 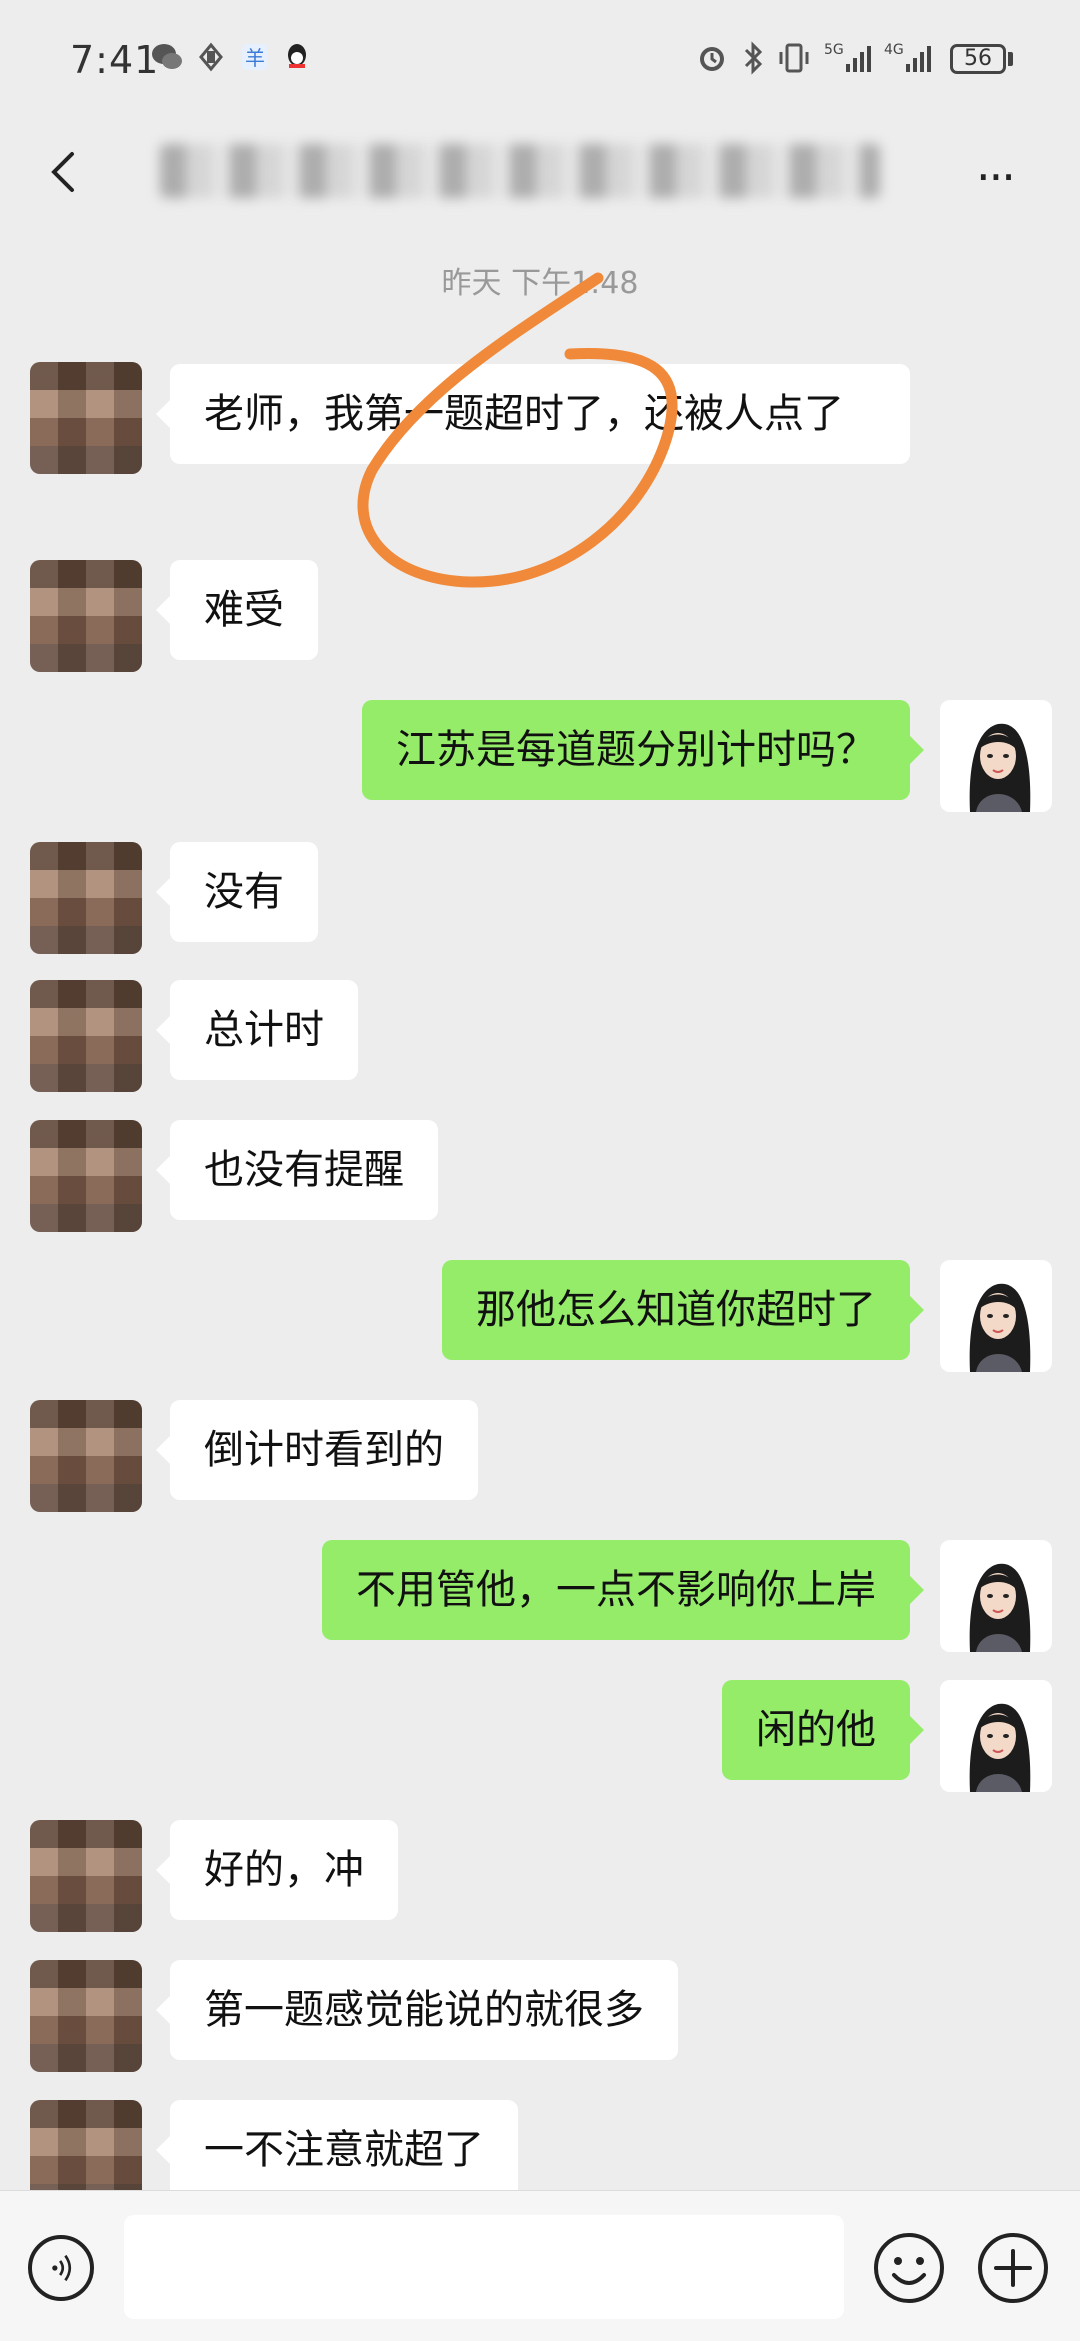 What do you see at coordinates (683, 1310) in the screenshot?
I see `message-bubble: 那他怎么知道你超时了` at bounding box center [683, 1310].